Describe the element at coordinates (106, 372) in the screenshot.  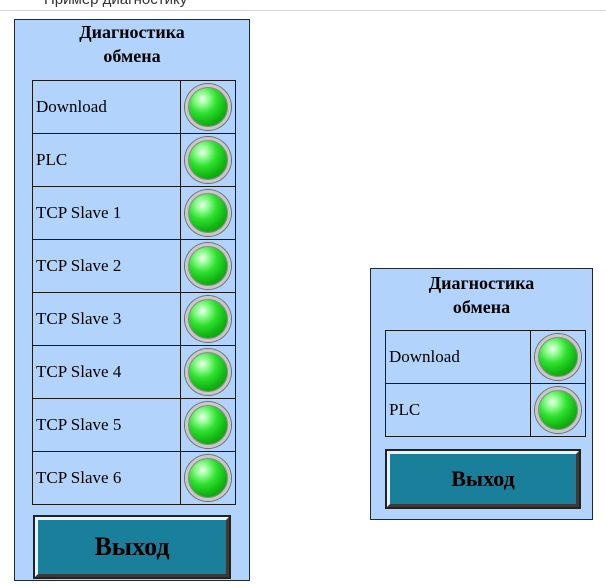
I see `row-label-tcp-slave-4: TCP Slave 4` at that location.